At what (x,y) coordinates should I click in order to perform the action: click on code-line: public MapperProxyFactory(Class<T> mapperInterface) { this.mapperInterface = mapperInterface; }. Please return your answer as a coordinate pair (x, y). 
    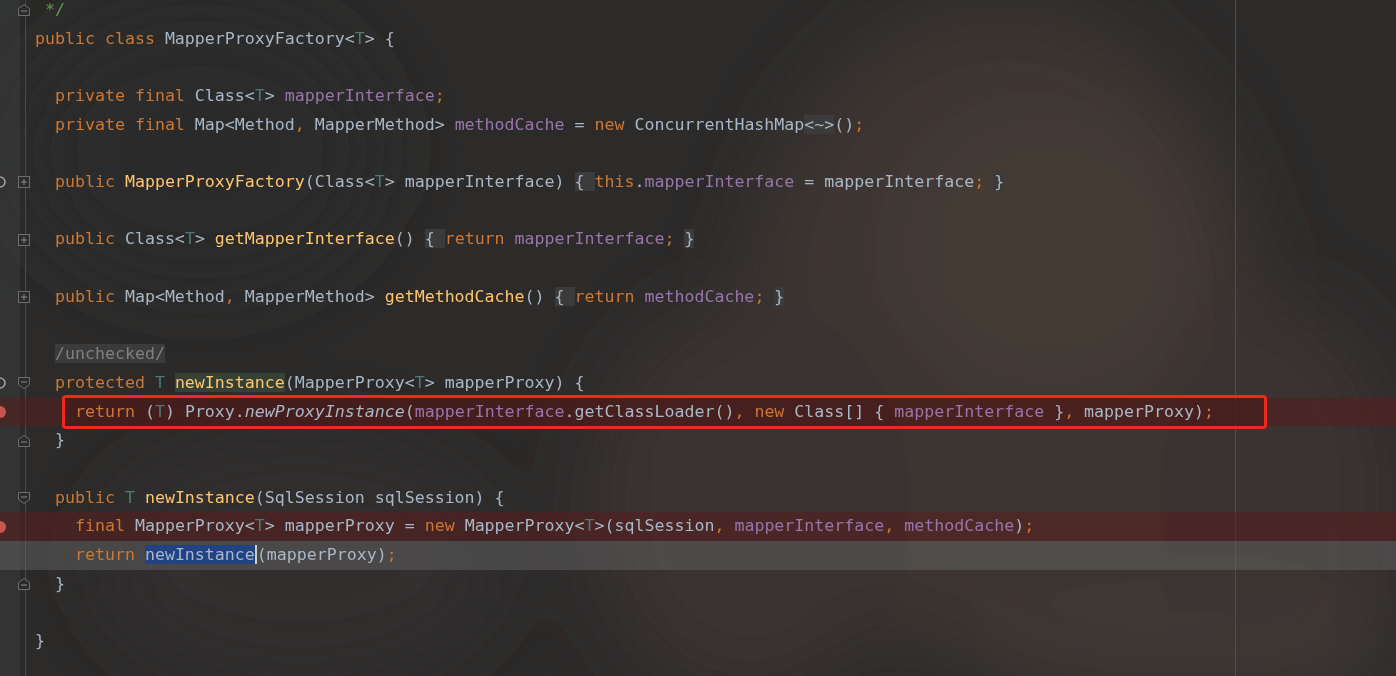
    Looking at the image, I should click on (530, 182).